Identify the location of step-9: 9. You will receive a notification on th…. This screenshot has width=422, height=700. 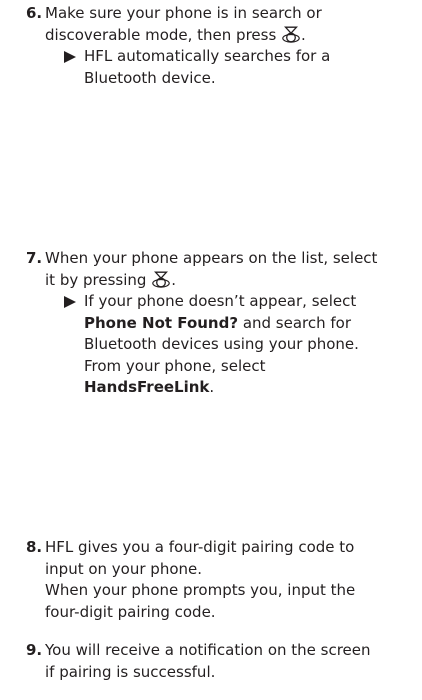
(221, 661).